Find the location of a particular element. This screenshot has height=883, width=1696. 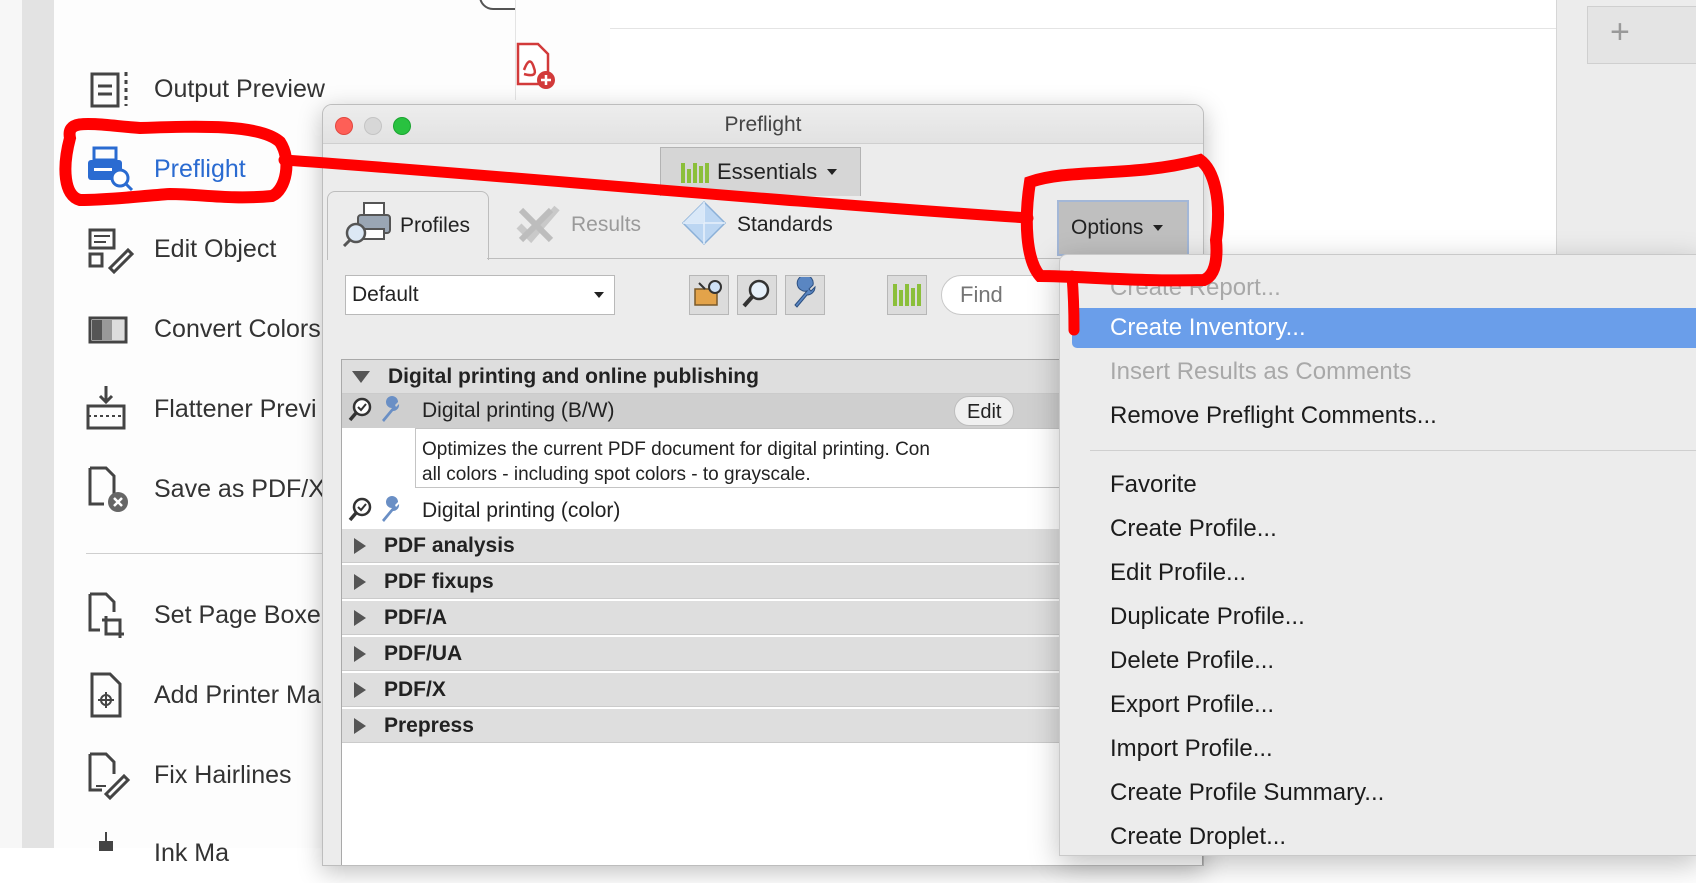

left-edge-strip is located at coordinates (11, 424).